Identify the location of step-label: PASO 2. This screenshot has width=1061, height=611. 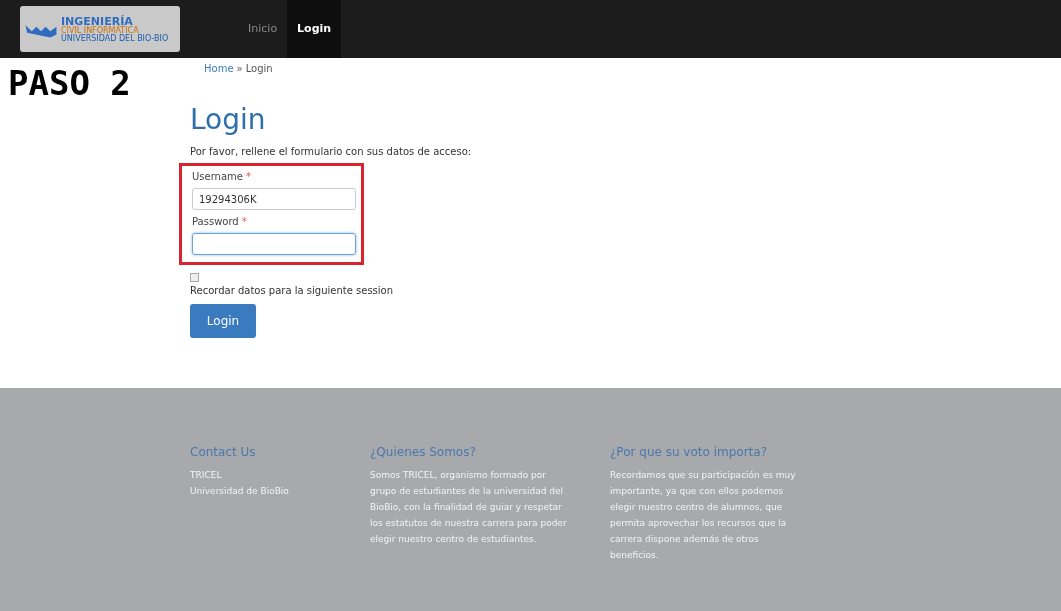
(69, 83).